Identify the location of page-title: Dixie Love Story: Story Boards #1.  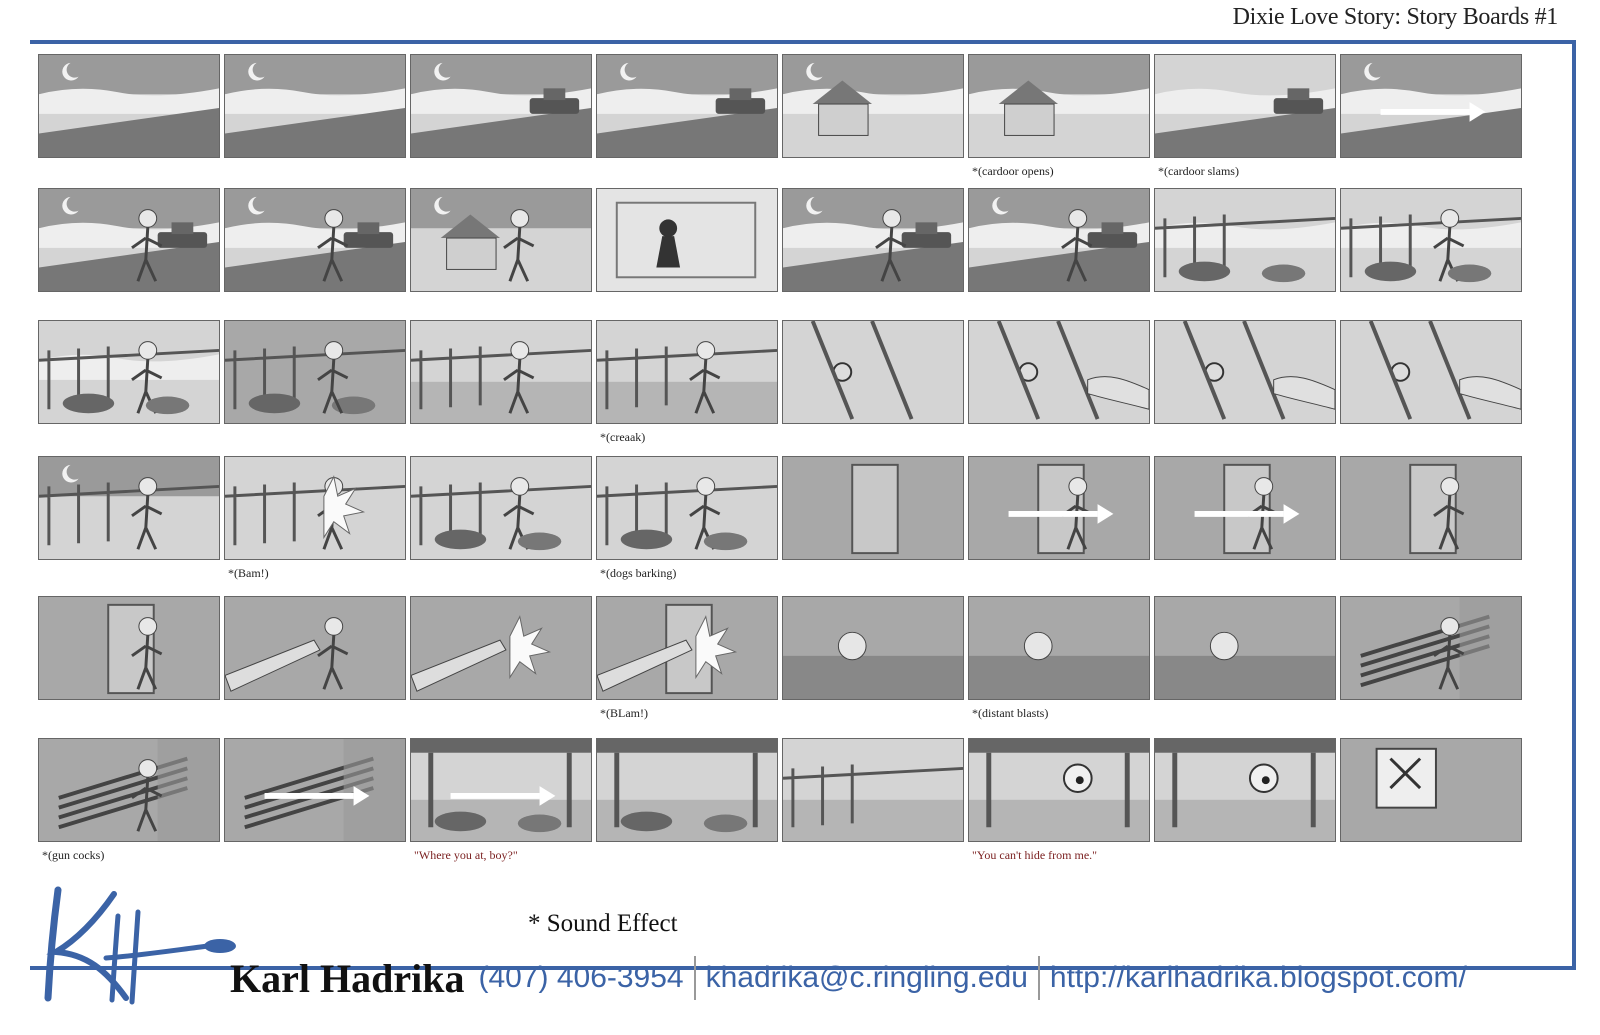
(1395, 17).